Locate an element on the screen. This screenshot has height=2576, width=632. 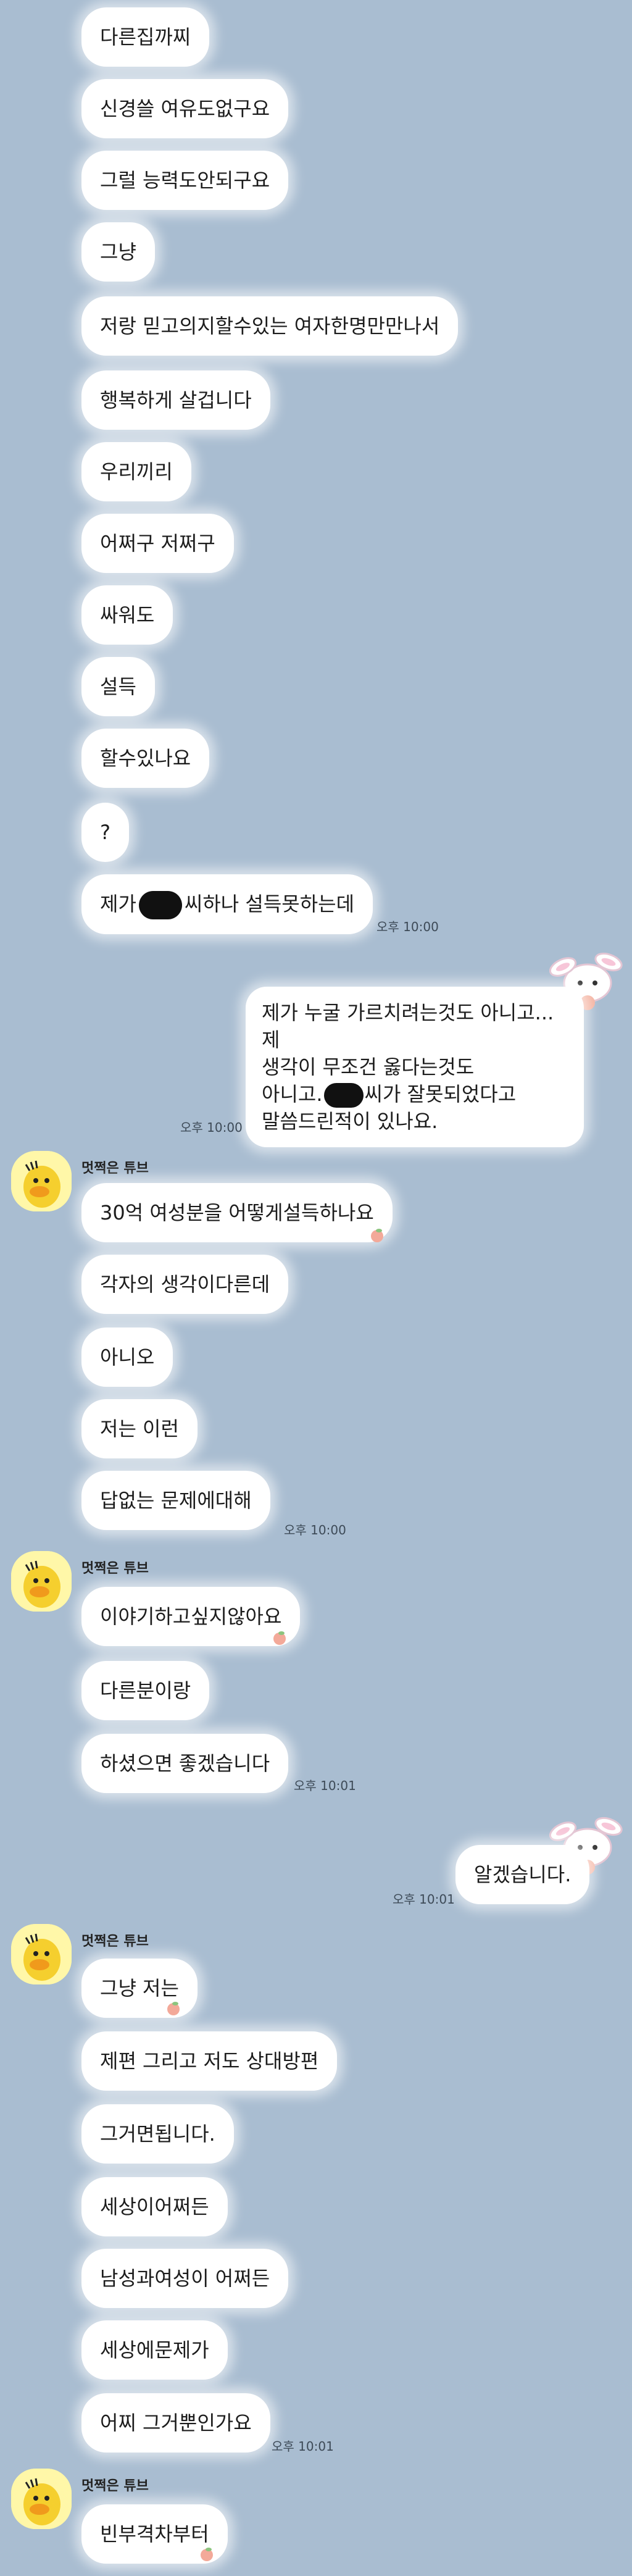
message-line: 제가 누굴 가르치려는것도 아니고...제 is located at coordinates (408, 1026).